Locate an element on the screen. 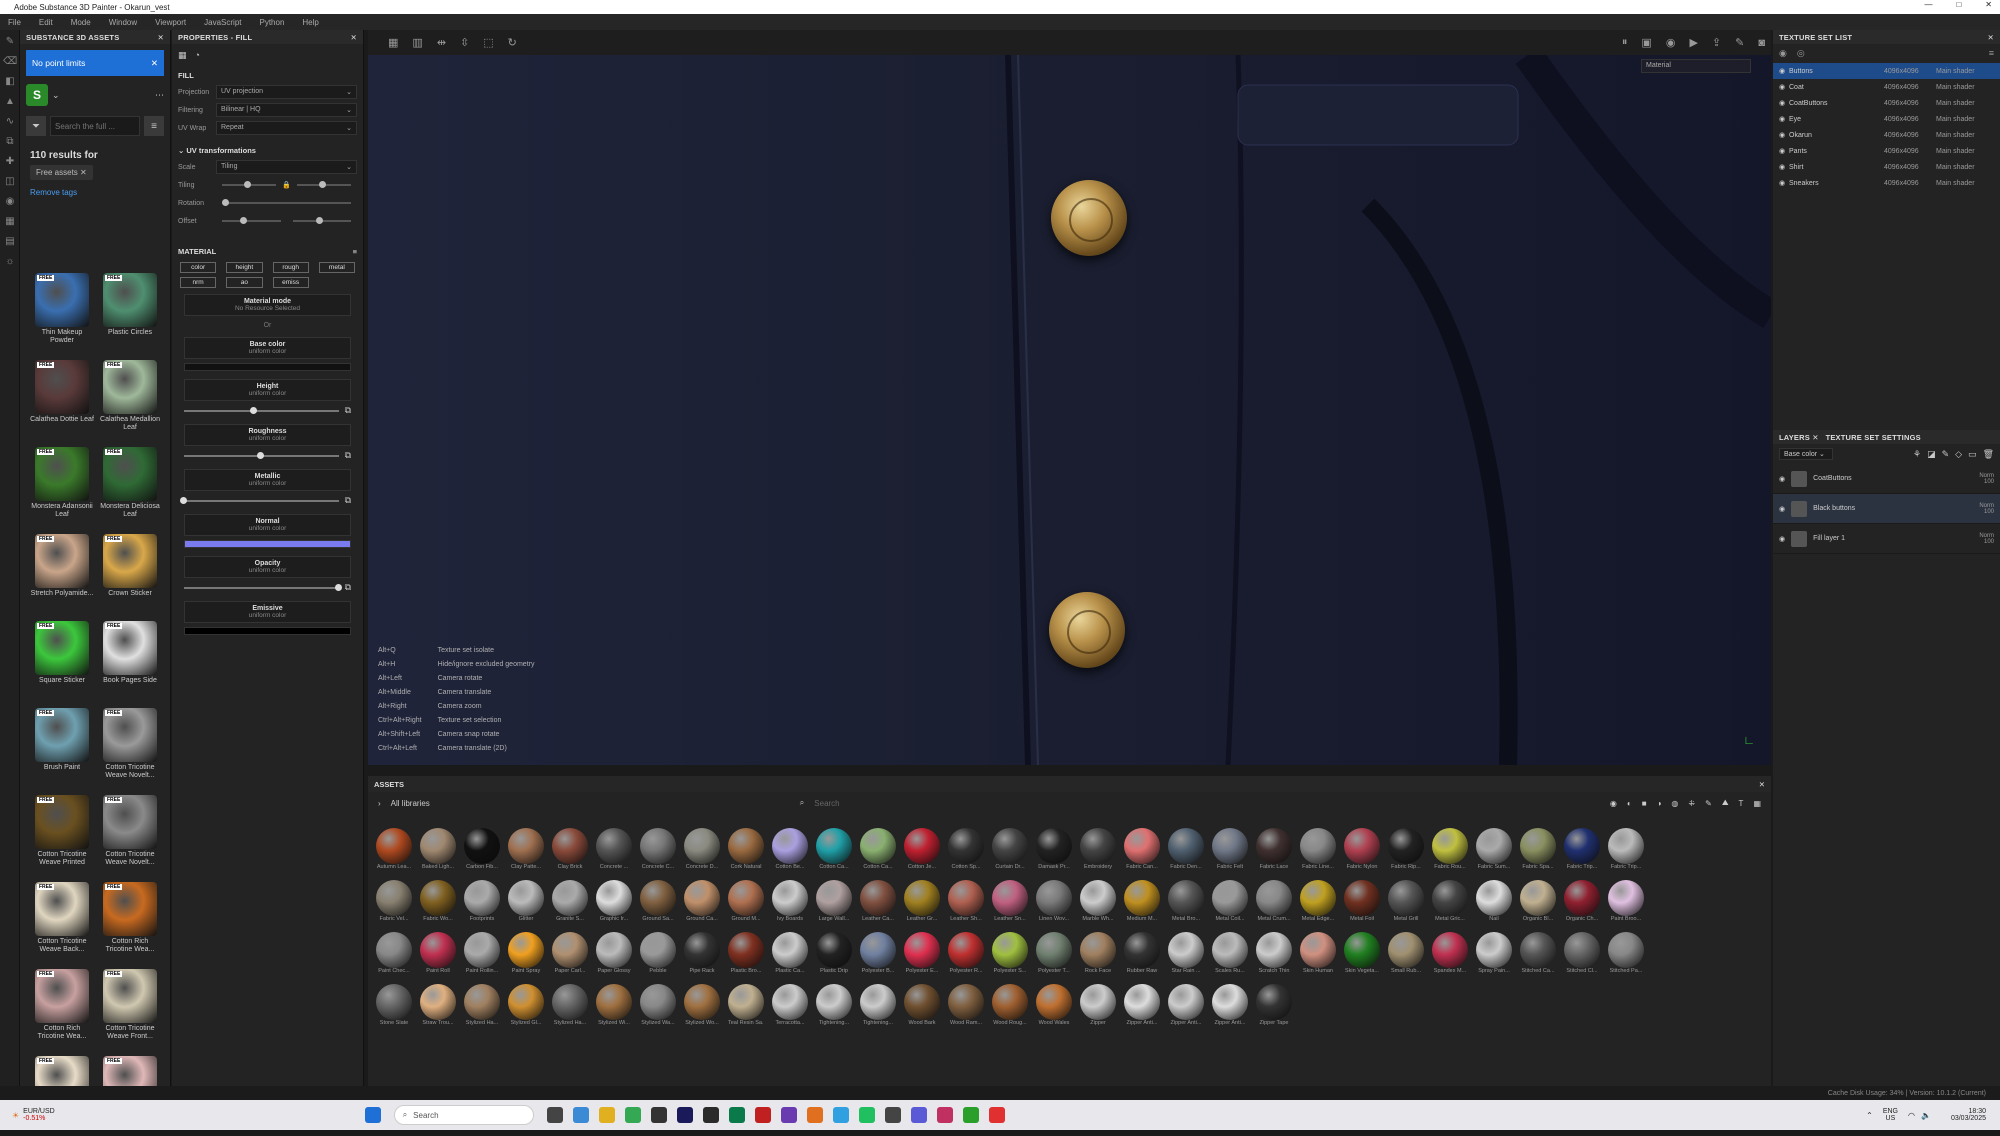 The image size is (2000, 1136). tiling-slider-v is located at coordinates (323, 184).